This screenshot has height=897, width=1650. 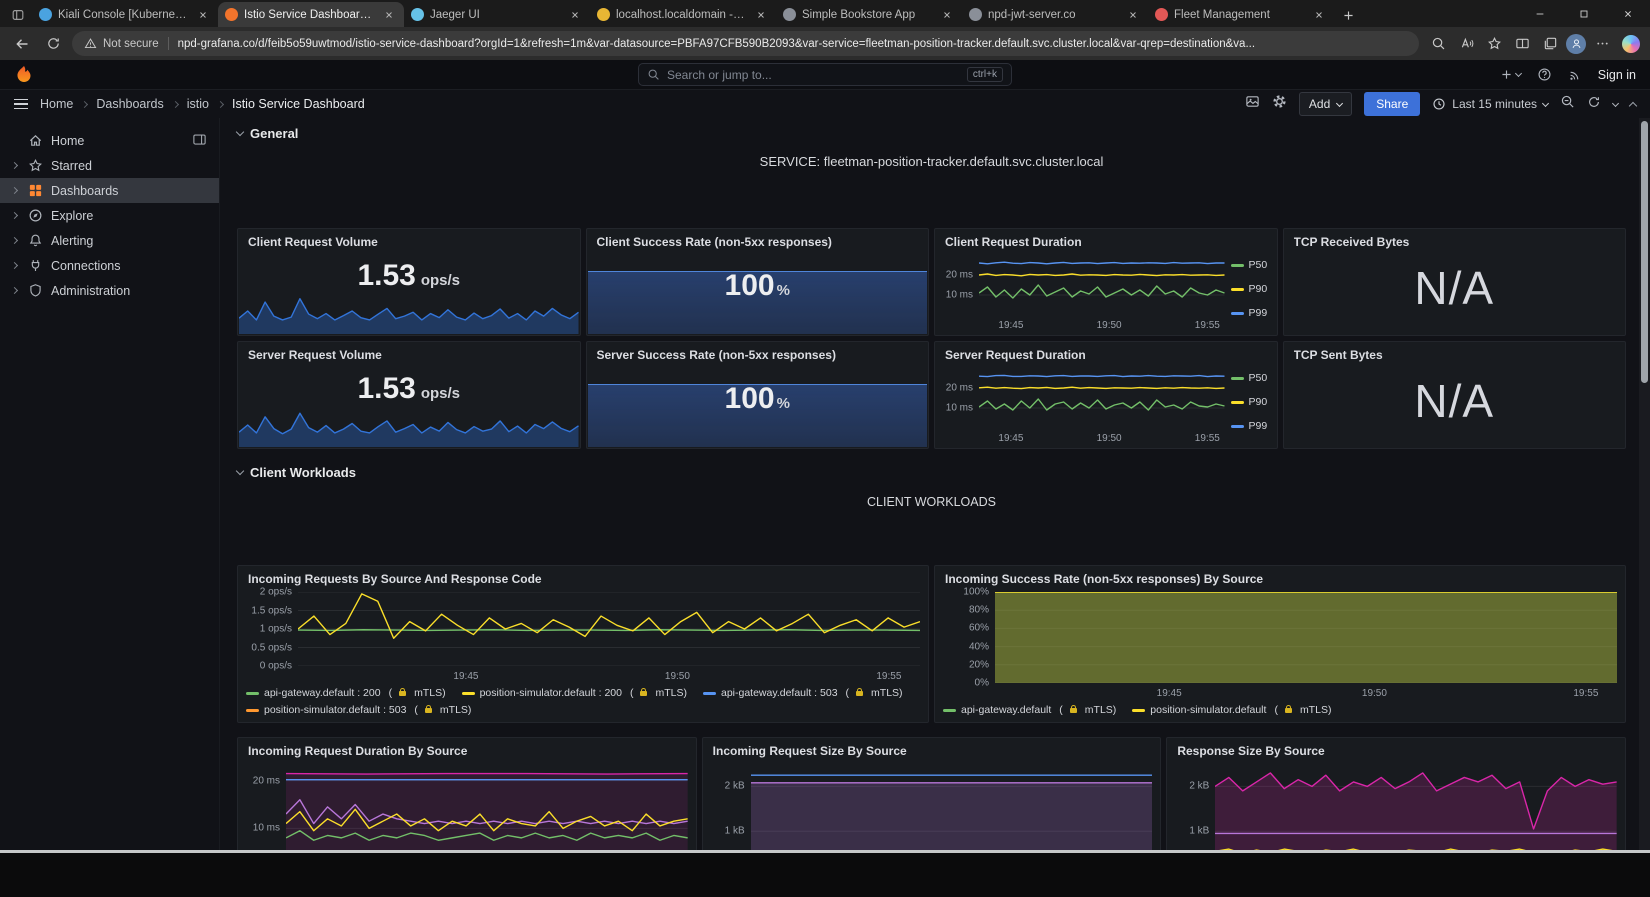 I want to click on panel-title: Server Request Volume, so click(x=409, y=355).